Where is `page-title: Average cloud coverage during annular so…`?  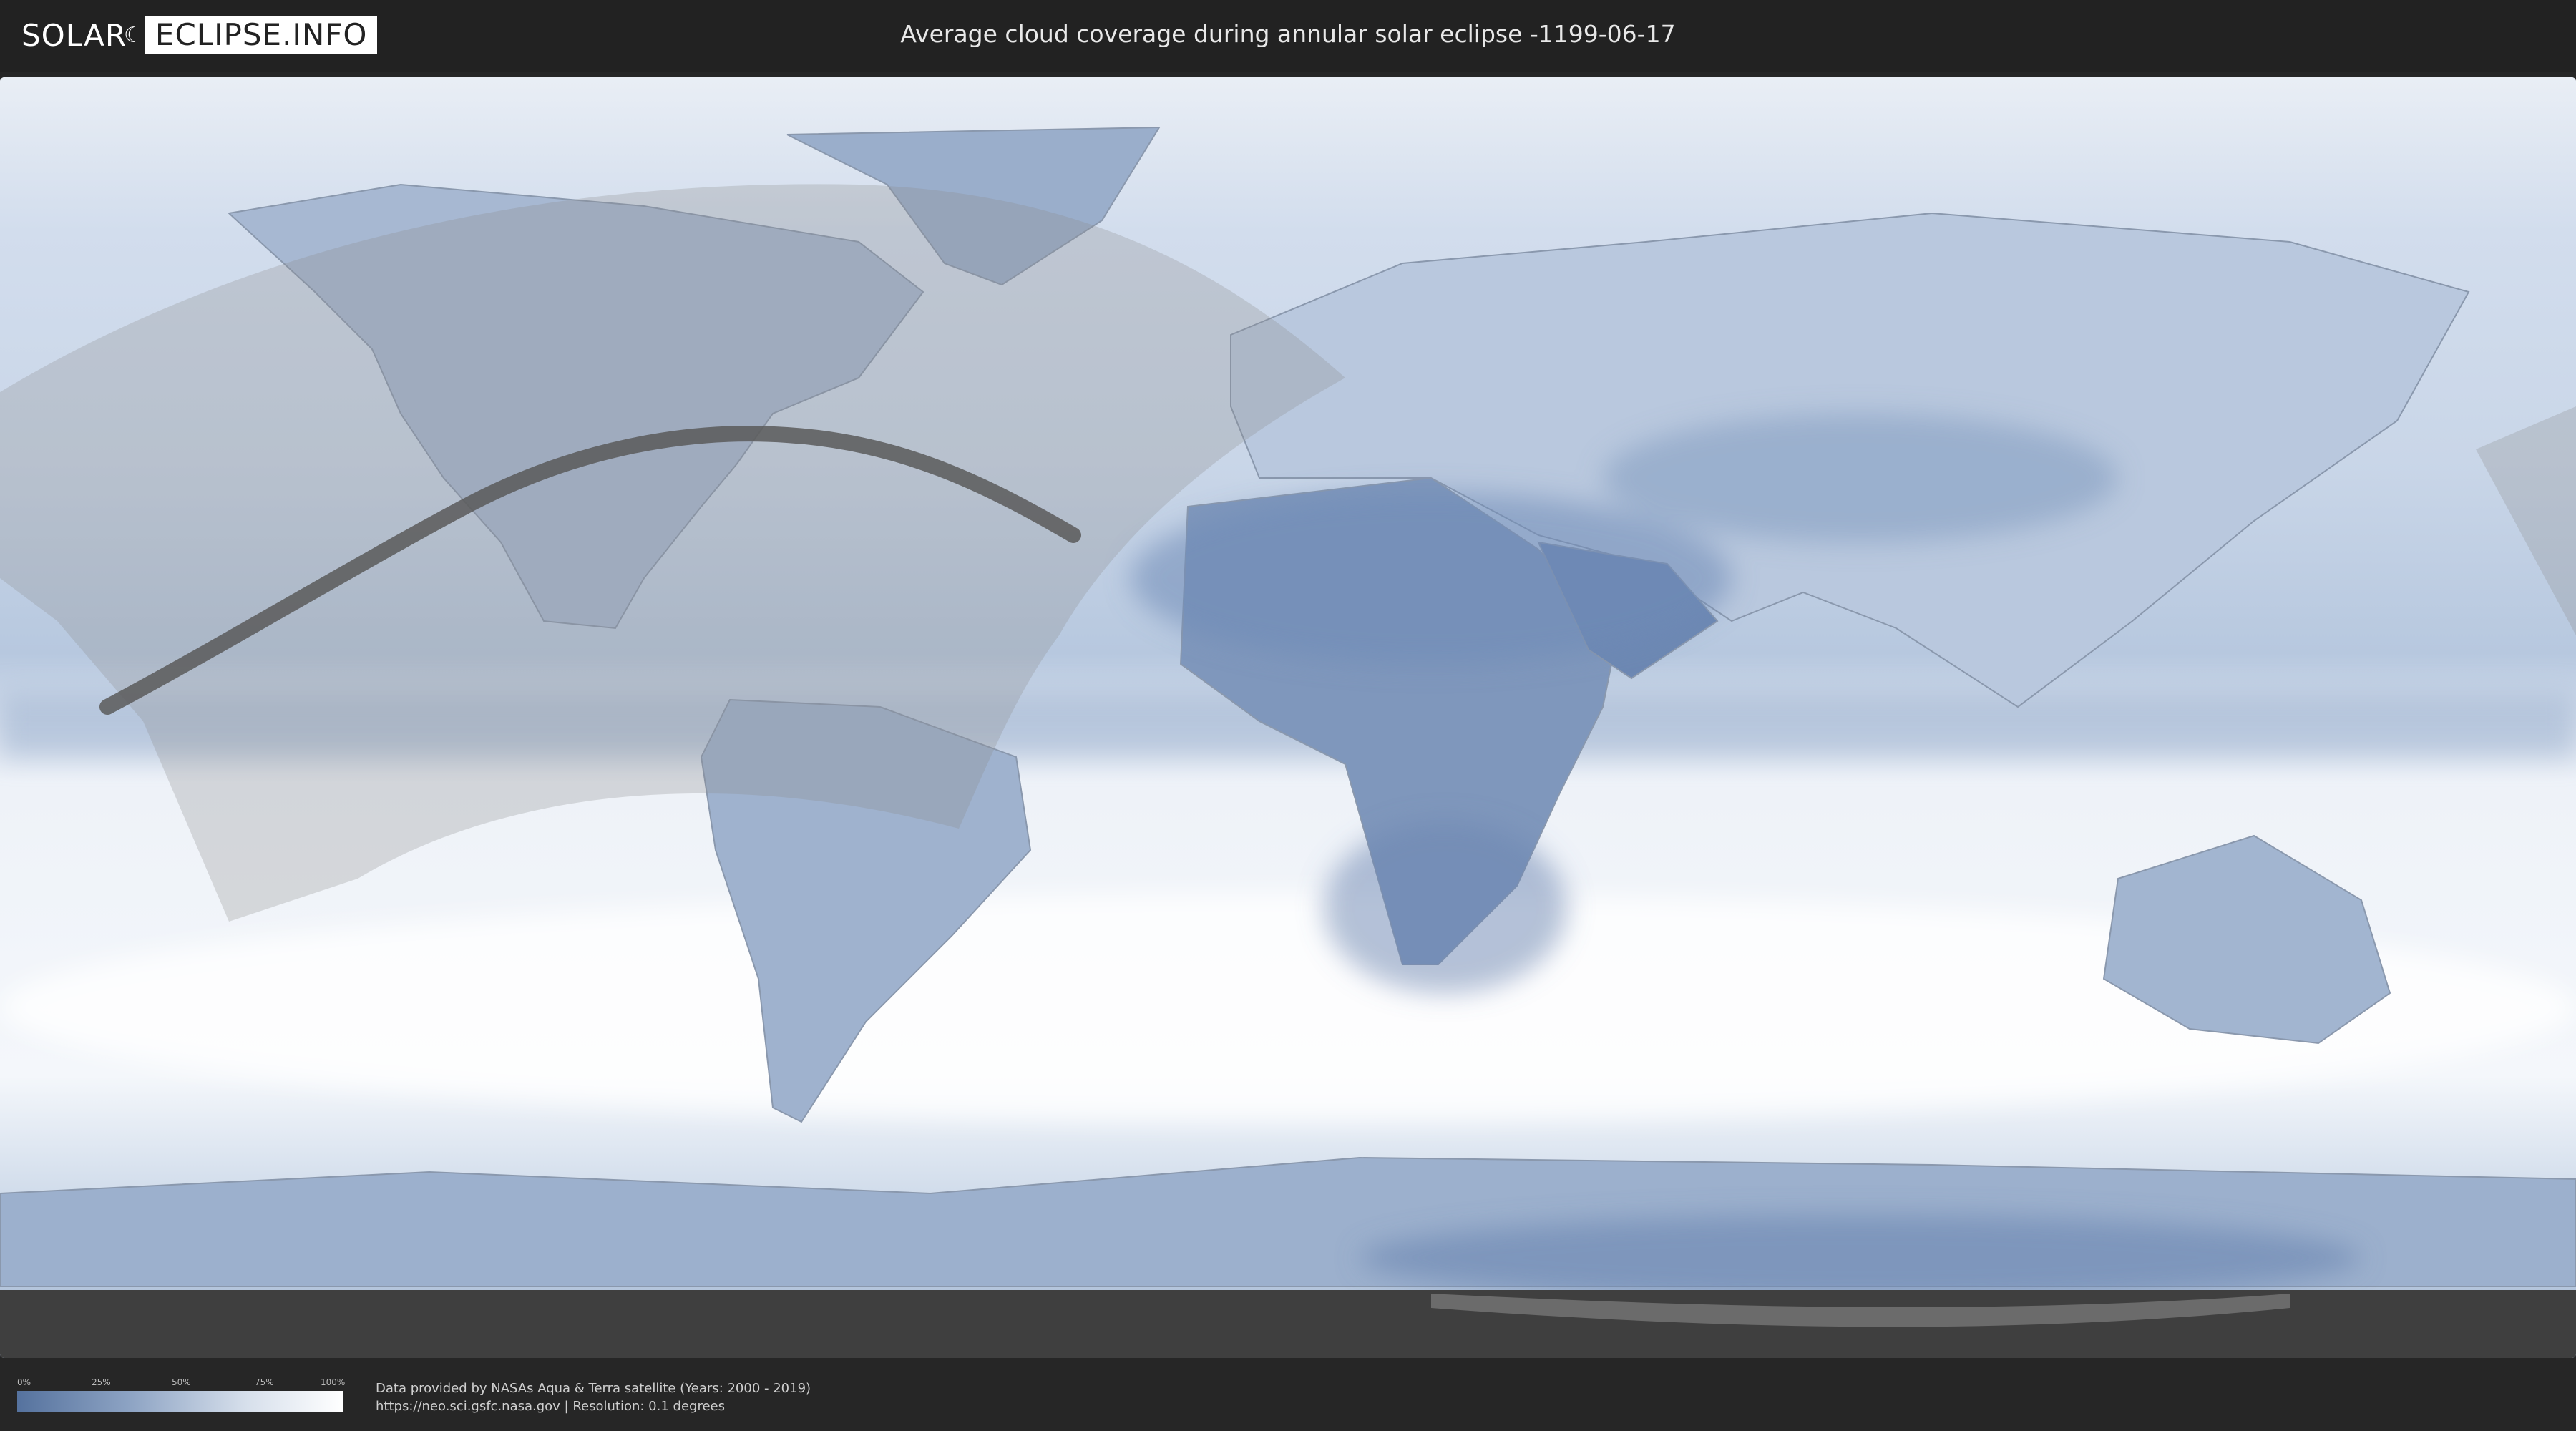 page-title: Average cloud coverage during annular so… is located at coordinates (1288, 34).